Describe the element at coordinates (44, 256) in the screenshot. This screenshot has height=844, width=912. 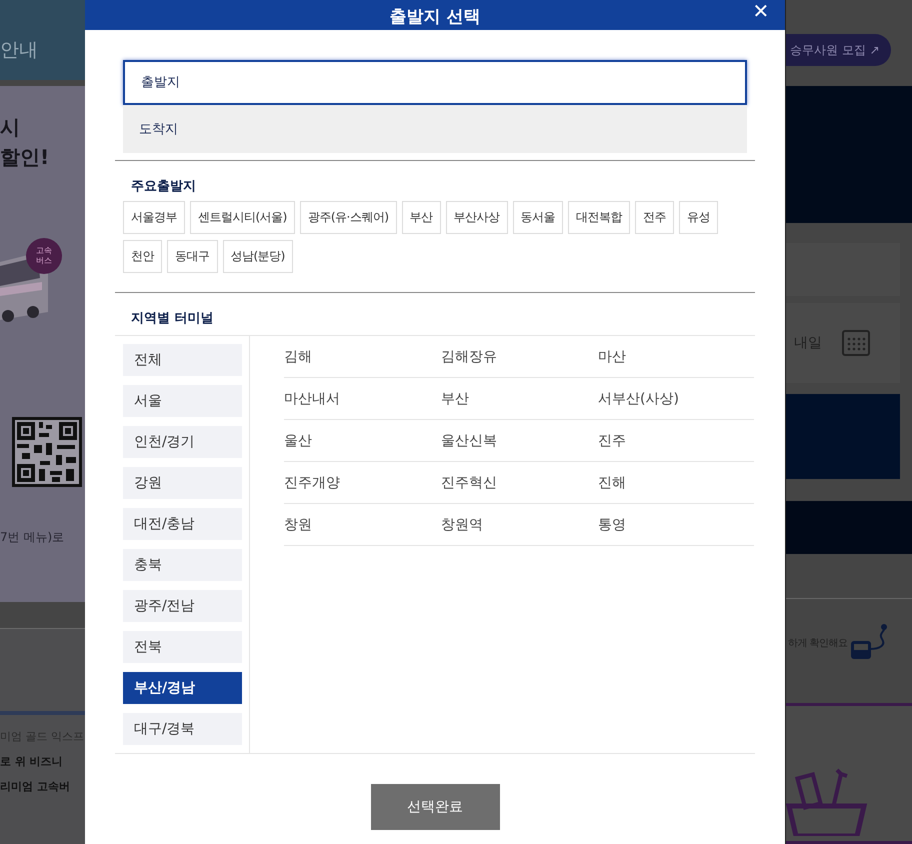
I see `express-badge: 고속 버스` at that location.